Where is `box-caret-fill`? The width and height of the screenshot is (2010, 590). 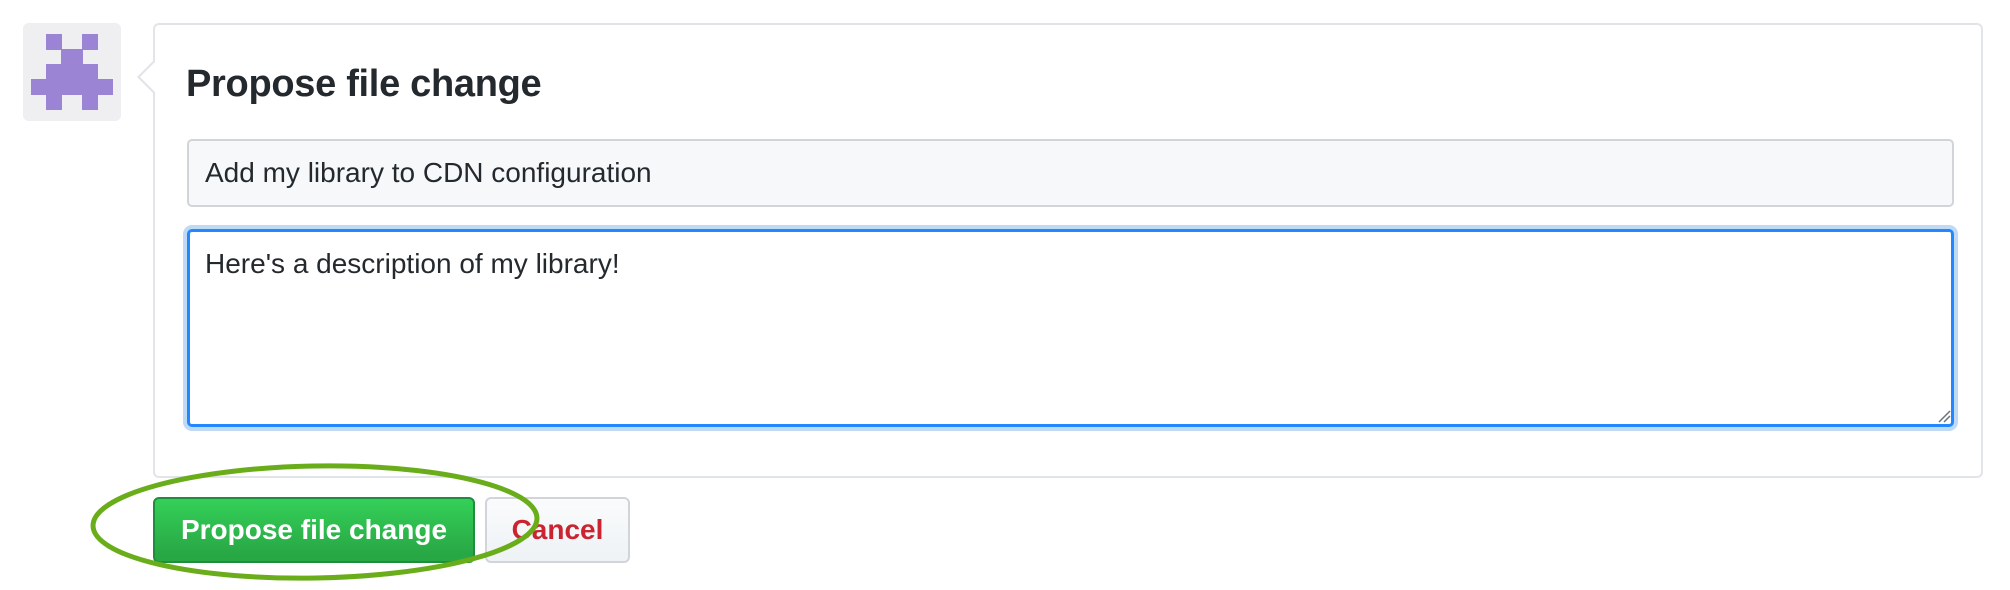
box-caret-fill is located at coordinates (148, 77).